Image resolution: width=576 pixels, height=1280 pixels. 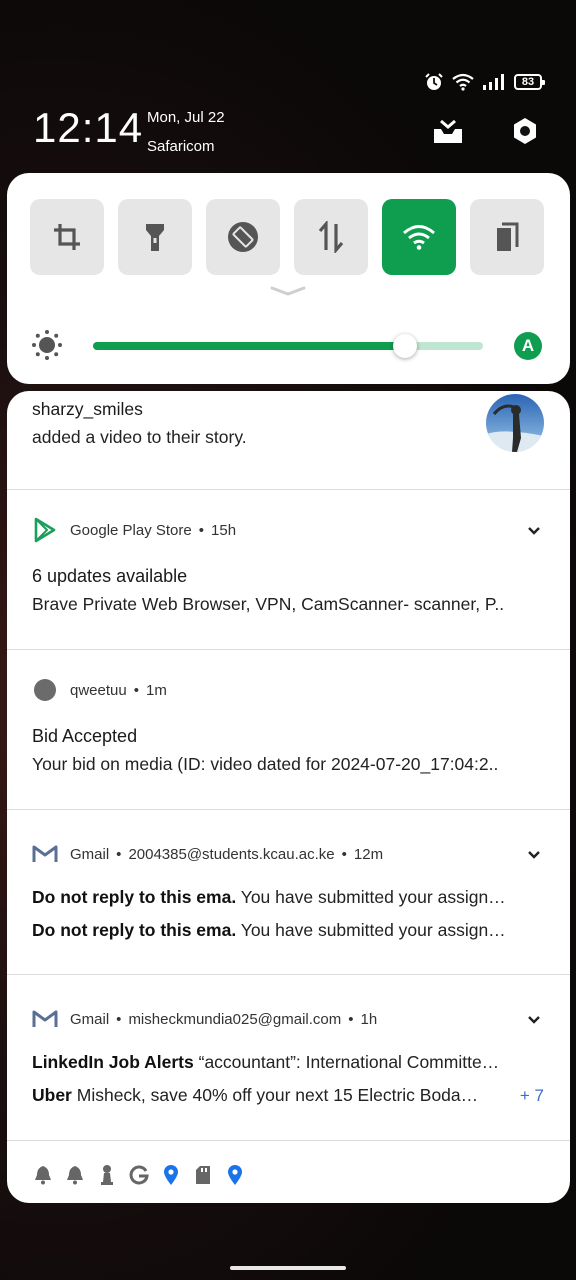 I want to click on notification-header: Gmail • misheckmundia025@gmail.com • 1h, so click(x=204, y=1019).